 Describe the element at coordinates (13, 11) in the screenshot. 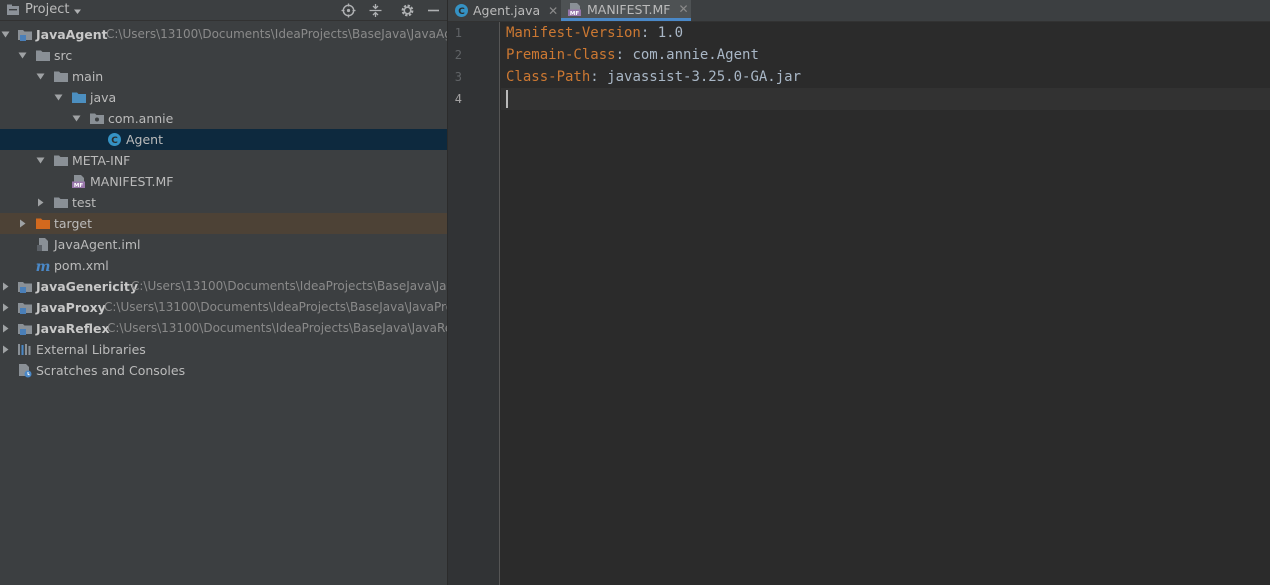

I see `project-view-icon` at that location.